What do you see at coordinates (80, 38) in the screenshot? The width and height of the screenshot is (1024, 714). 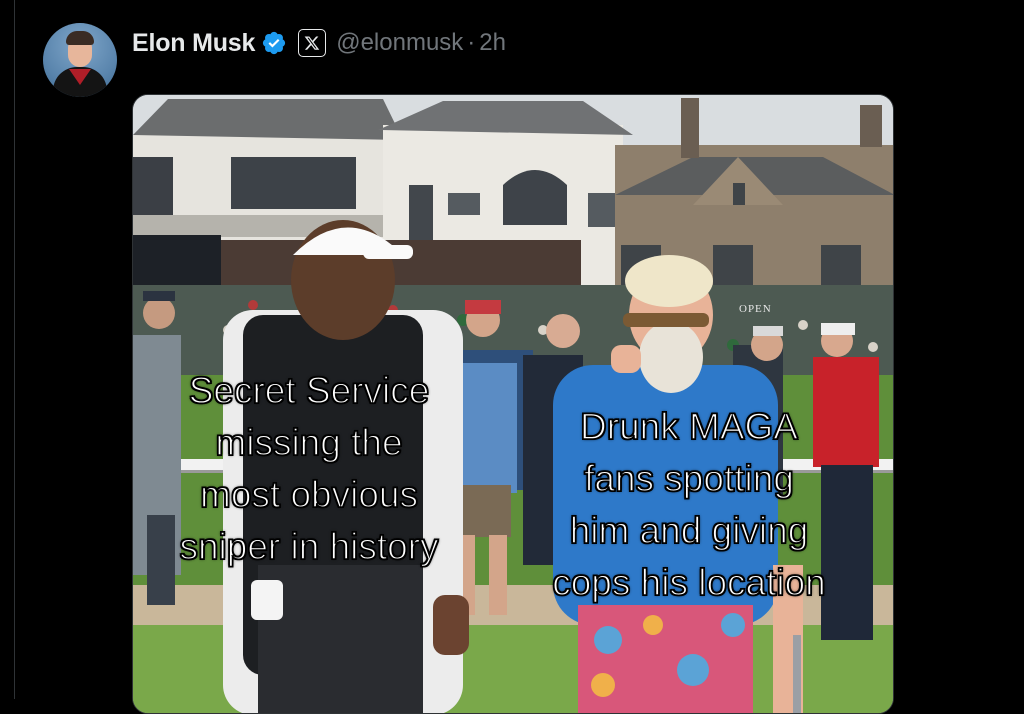 I see `avatar-hair` at bounding box center [80, 38].